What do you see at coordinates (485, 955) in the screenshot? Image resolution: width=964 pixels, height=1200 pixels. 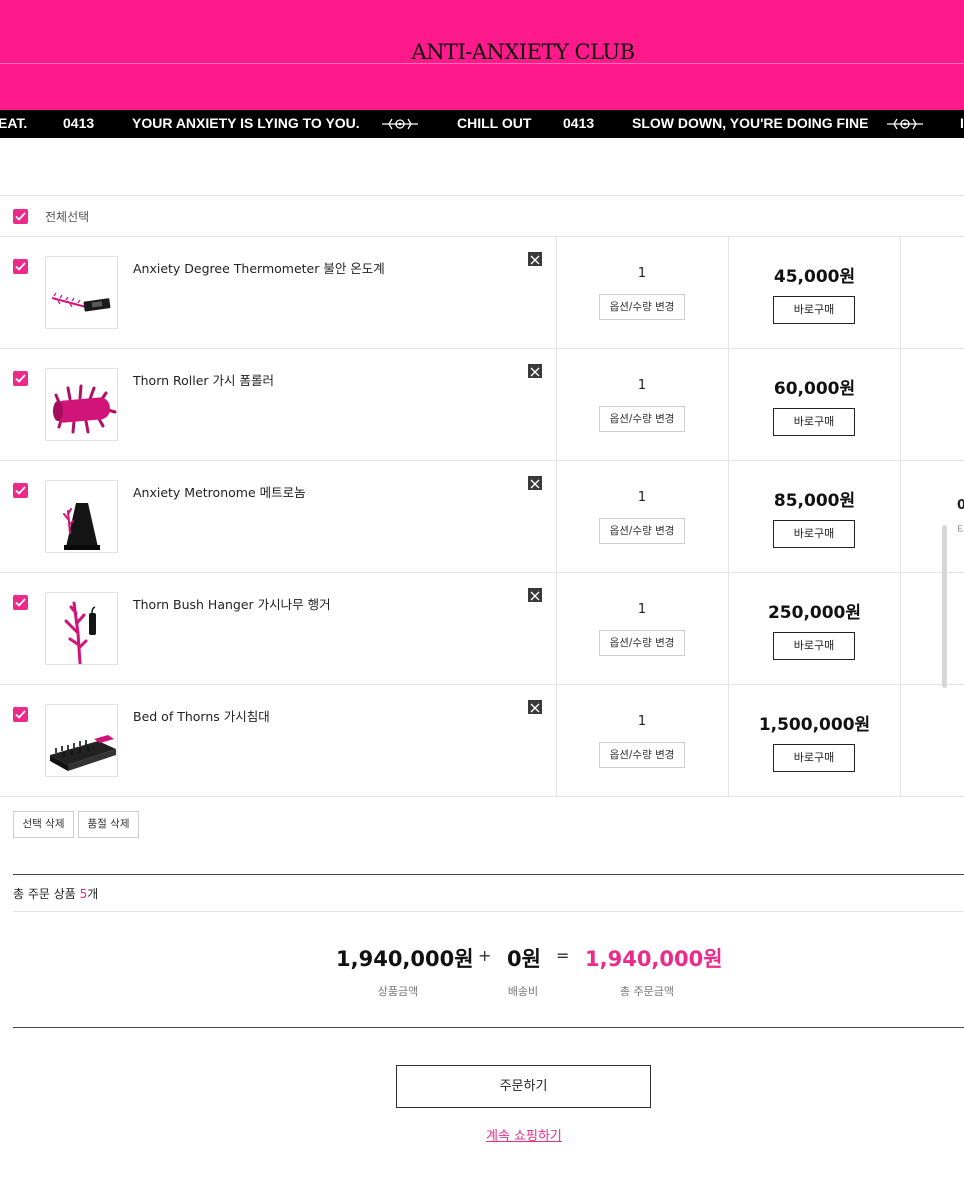 I see `plus-sign: +` at bounding box center [485, 955].